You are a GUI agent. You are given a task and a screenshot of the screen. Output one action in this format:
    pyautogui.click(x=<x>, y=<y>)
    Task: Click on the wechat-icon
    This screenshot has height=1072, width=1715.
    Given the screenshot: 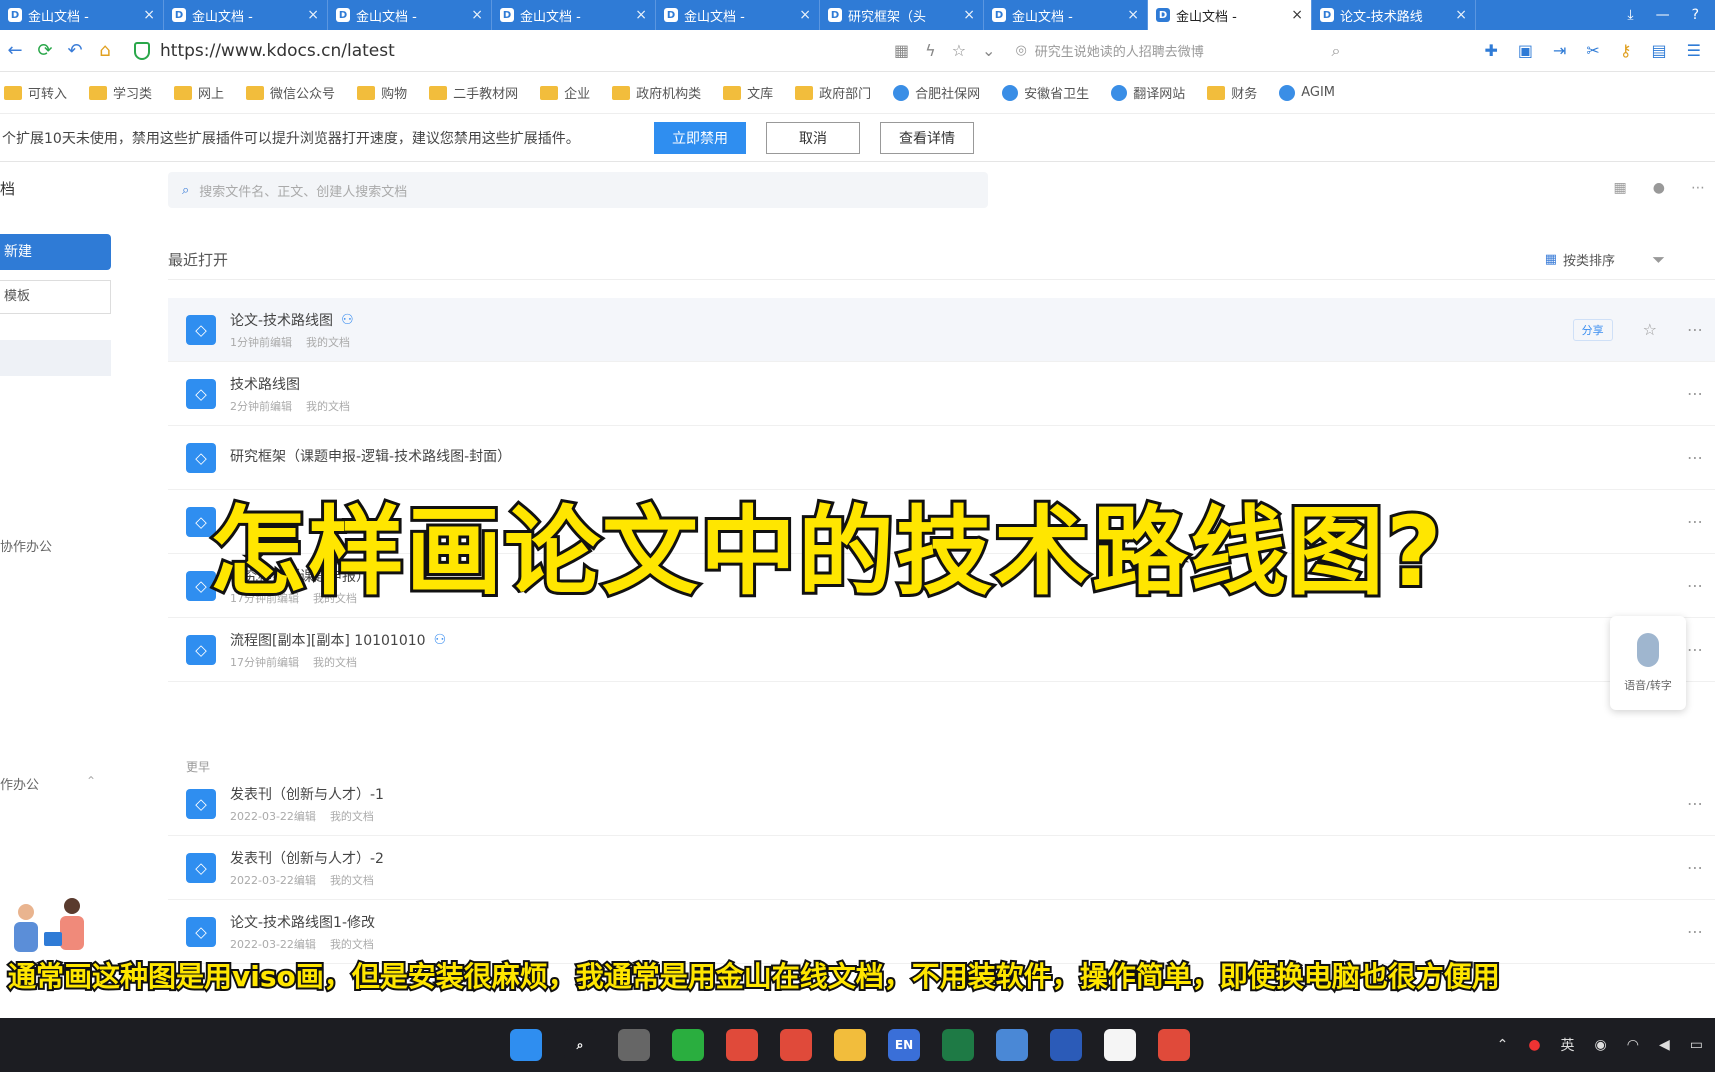 What is the action you would take?
    pyautogui.click(x=688, y=1045)
    